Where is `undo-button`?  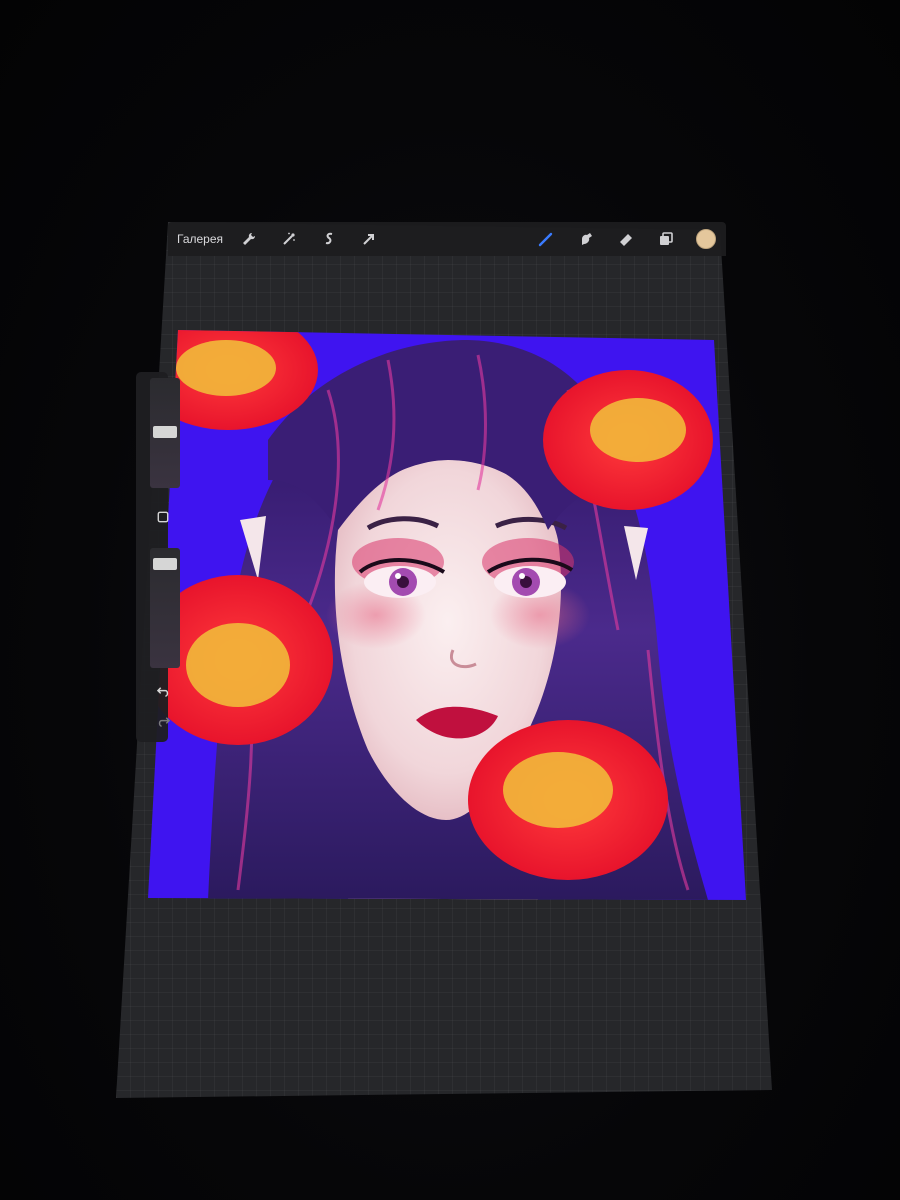 undo-button is located at coordinates (163, 691).